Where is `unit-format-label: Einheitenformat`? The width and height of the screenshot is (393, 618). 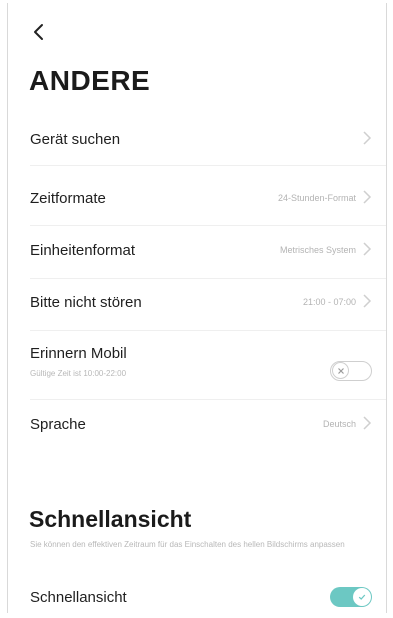
unit-format-label: Einheitenformat is located at coordinates (83, 250).